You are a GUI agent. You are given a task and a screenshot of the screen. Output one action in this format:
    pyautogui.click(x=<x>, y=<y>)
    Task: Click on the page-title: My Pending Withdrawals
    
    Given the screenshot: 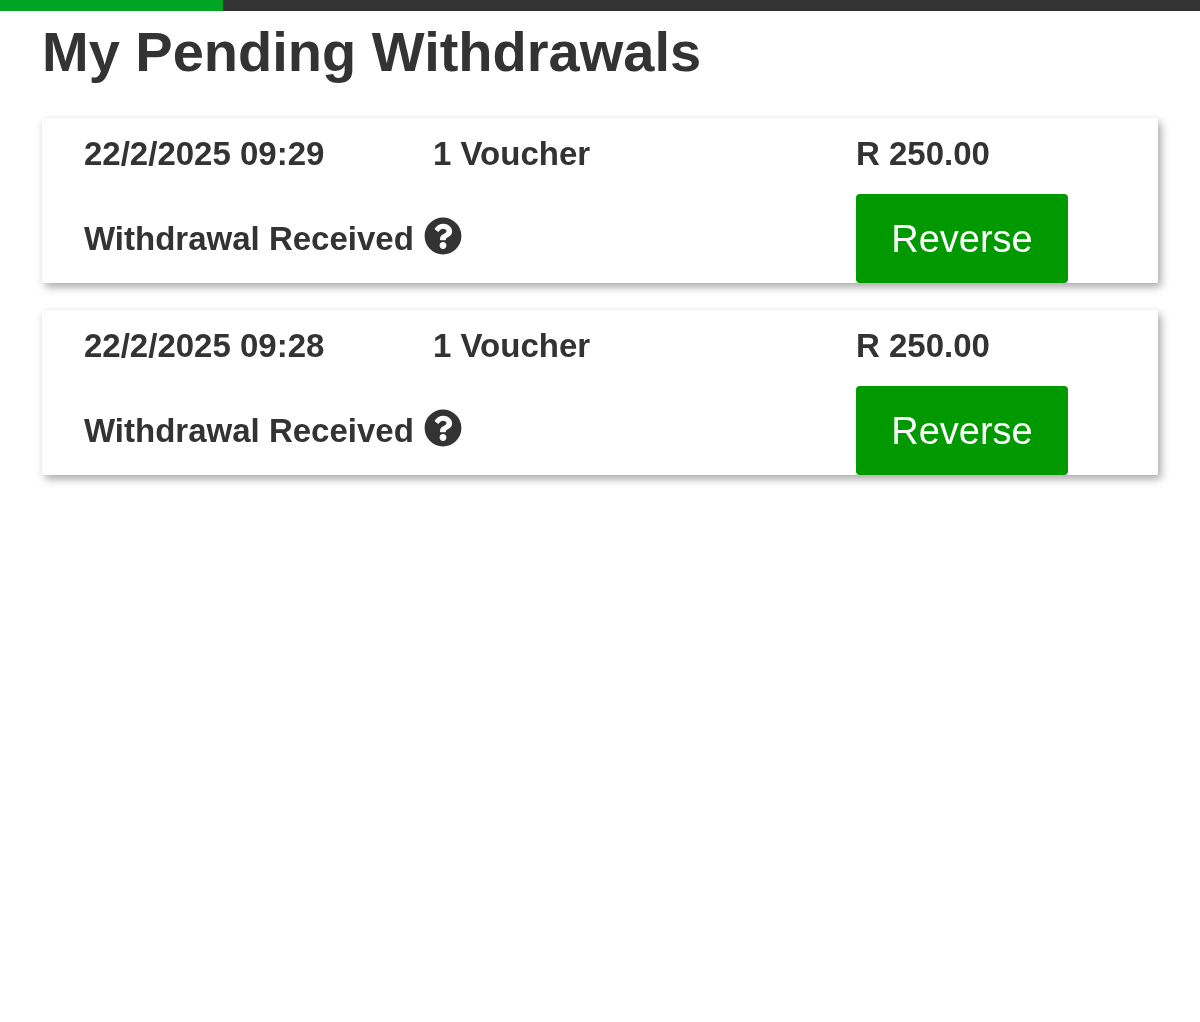 What is the action you would take?
    pyautogui.click(x=372, y=52)
    